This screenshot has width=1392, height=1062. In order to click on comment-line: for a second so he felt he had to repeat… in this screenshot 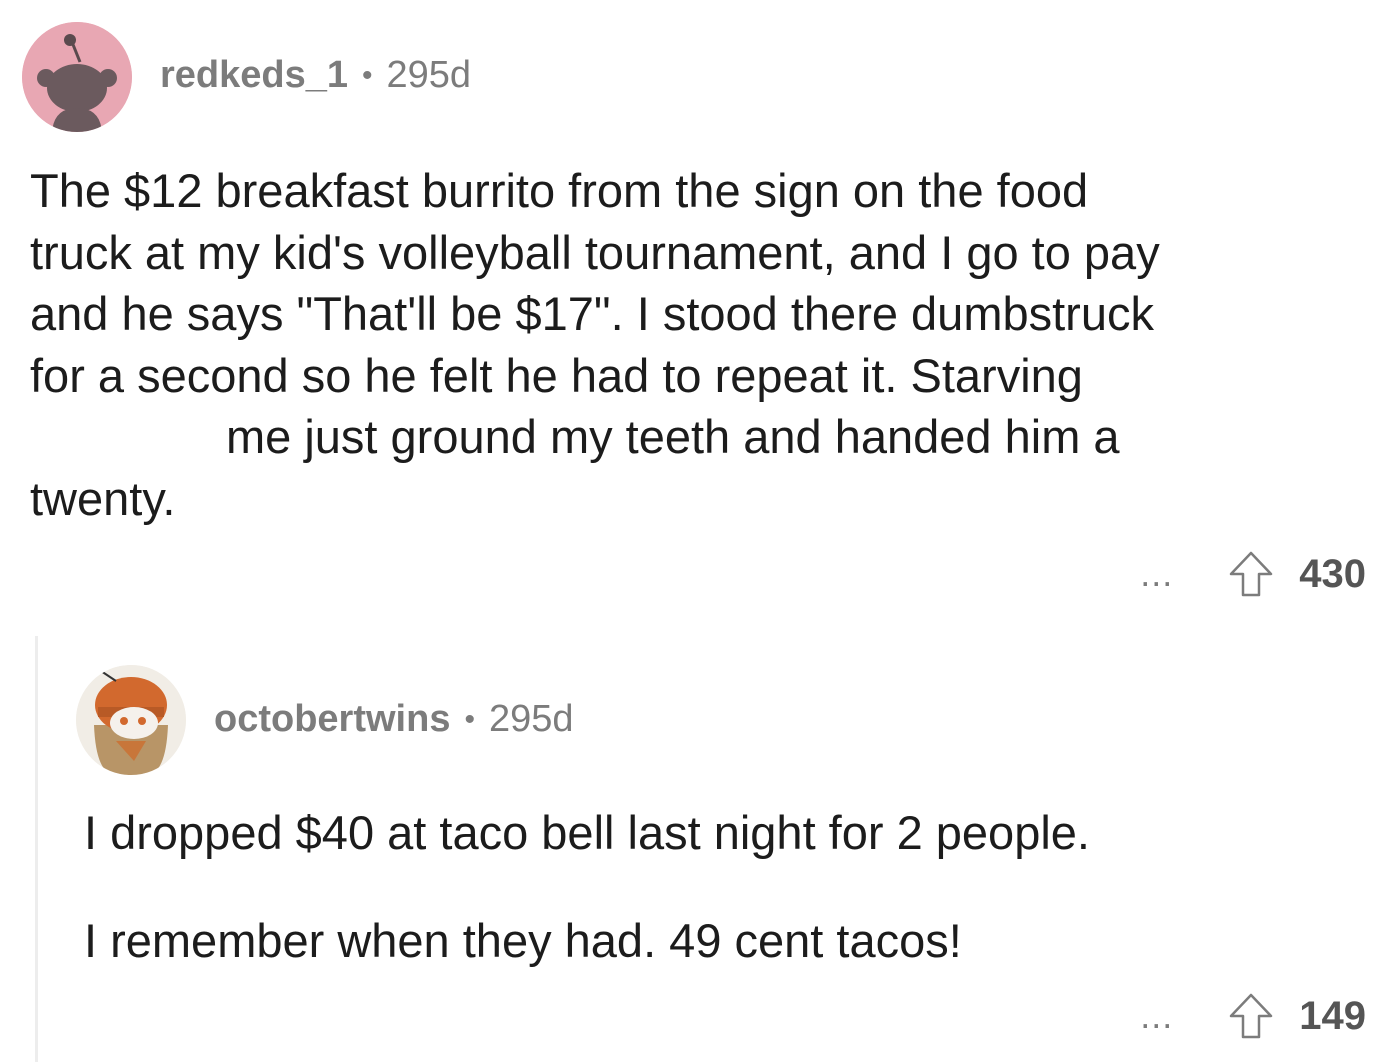, I will do `click(556, 375)`.